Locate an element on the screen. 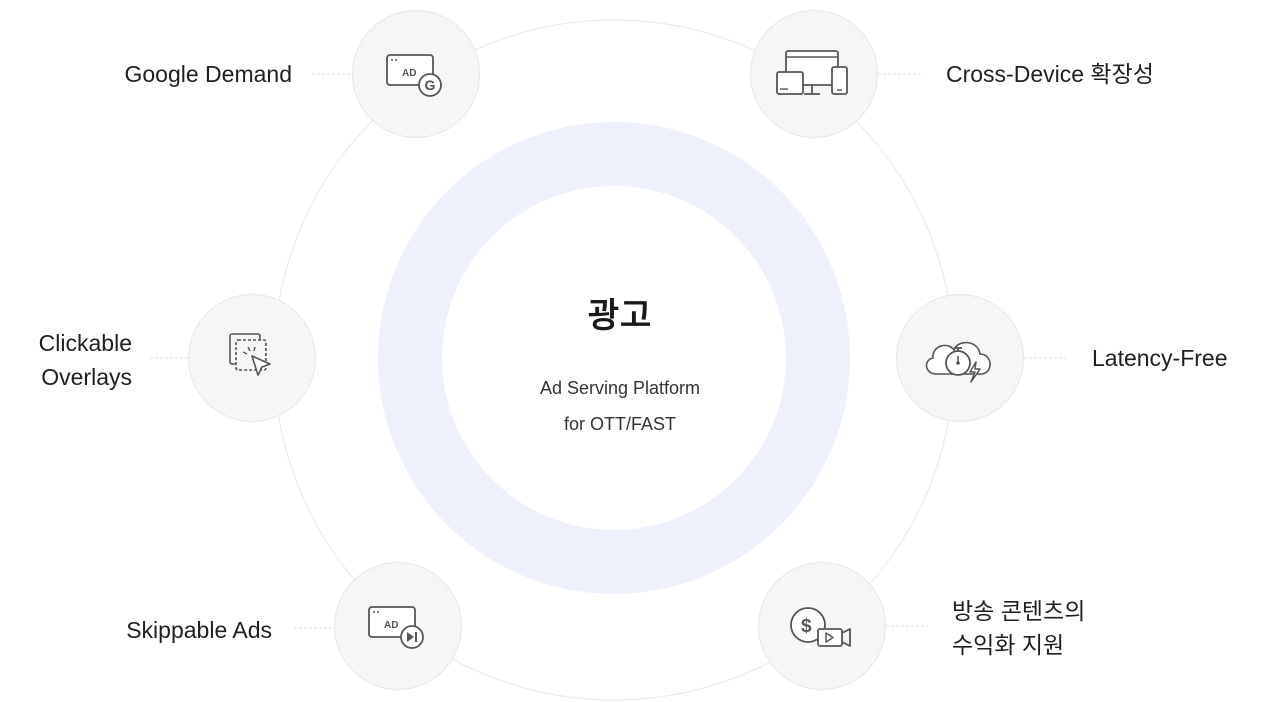 The height and width of the screenshot is (702, 1274). feature-node-cross-device is located at coordinates (814, 74).